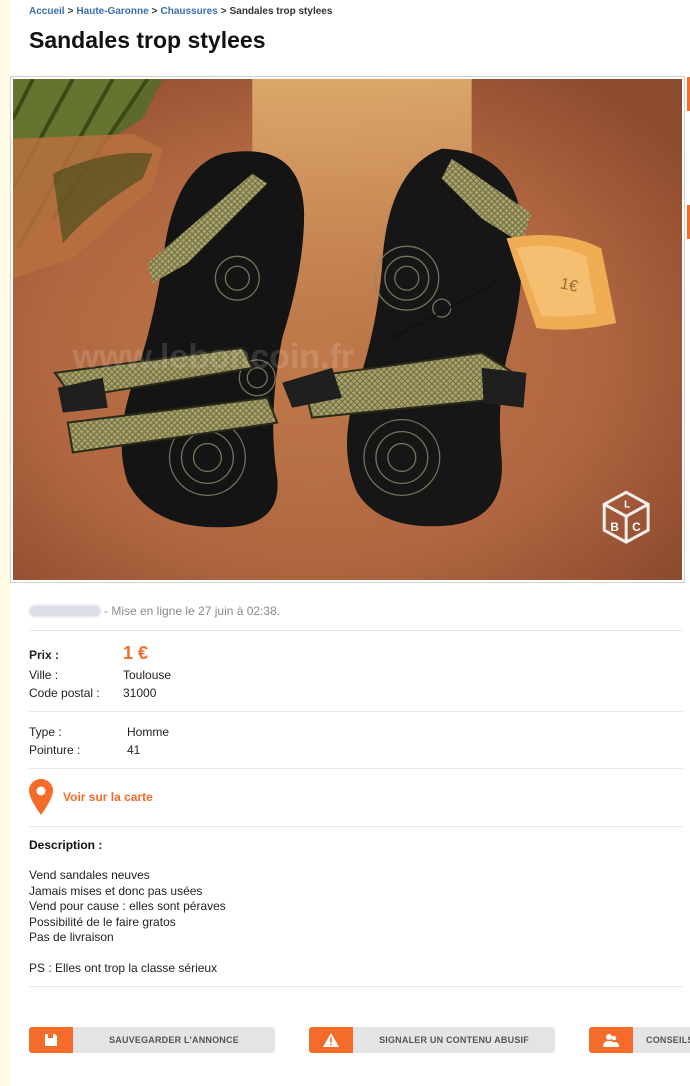 This screenshot has width=690, height=1086. What do you see at coordinates (44, 655) in the screenshot?
I see `price-label: Prix :` at bounding box center [44, 655].